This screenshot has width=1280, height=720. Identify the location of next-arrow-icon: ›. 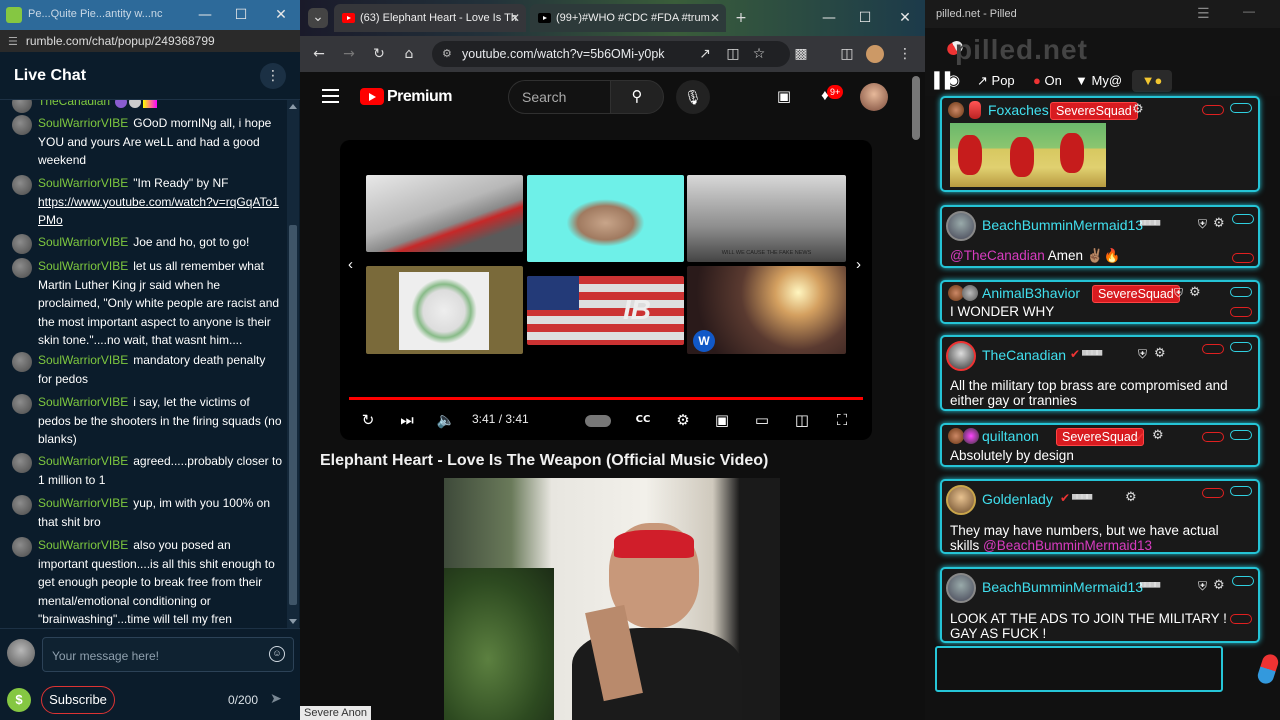
(858, 264).